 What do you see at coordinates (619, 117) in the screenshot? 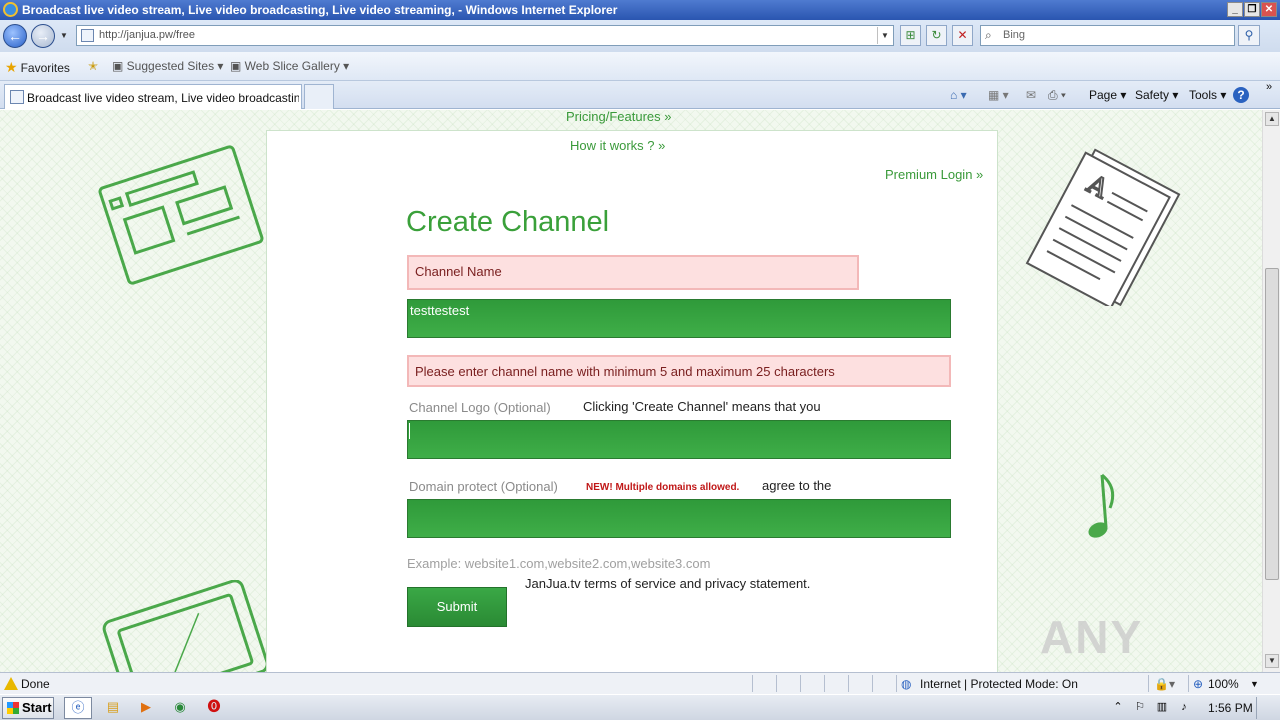
I see `pricing-features-link: Pricing/Features »` at bounding box center [619, 117].